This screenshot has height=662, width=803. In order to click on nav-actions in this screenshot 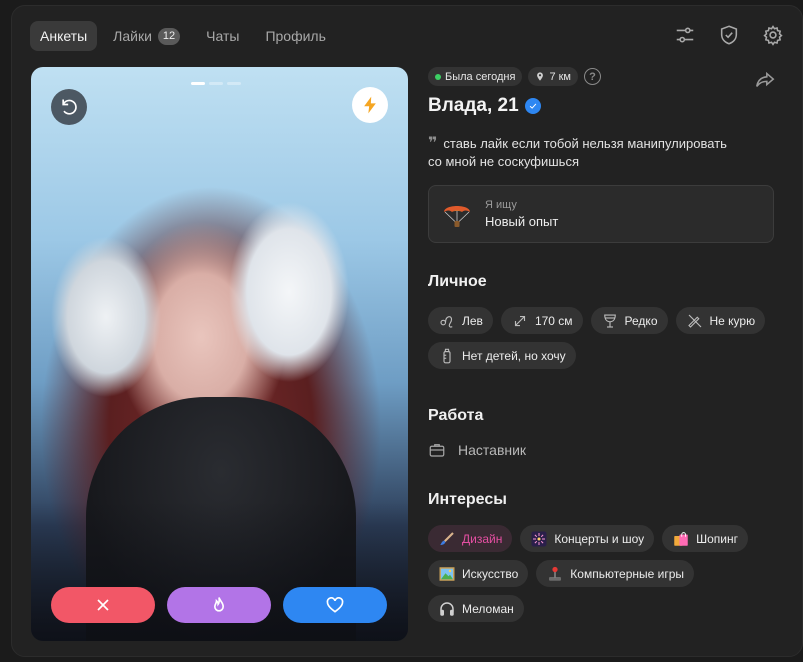, I will do `click(729, 35)`.